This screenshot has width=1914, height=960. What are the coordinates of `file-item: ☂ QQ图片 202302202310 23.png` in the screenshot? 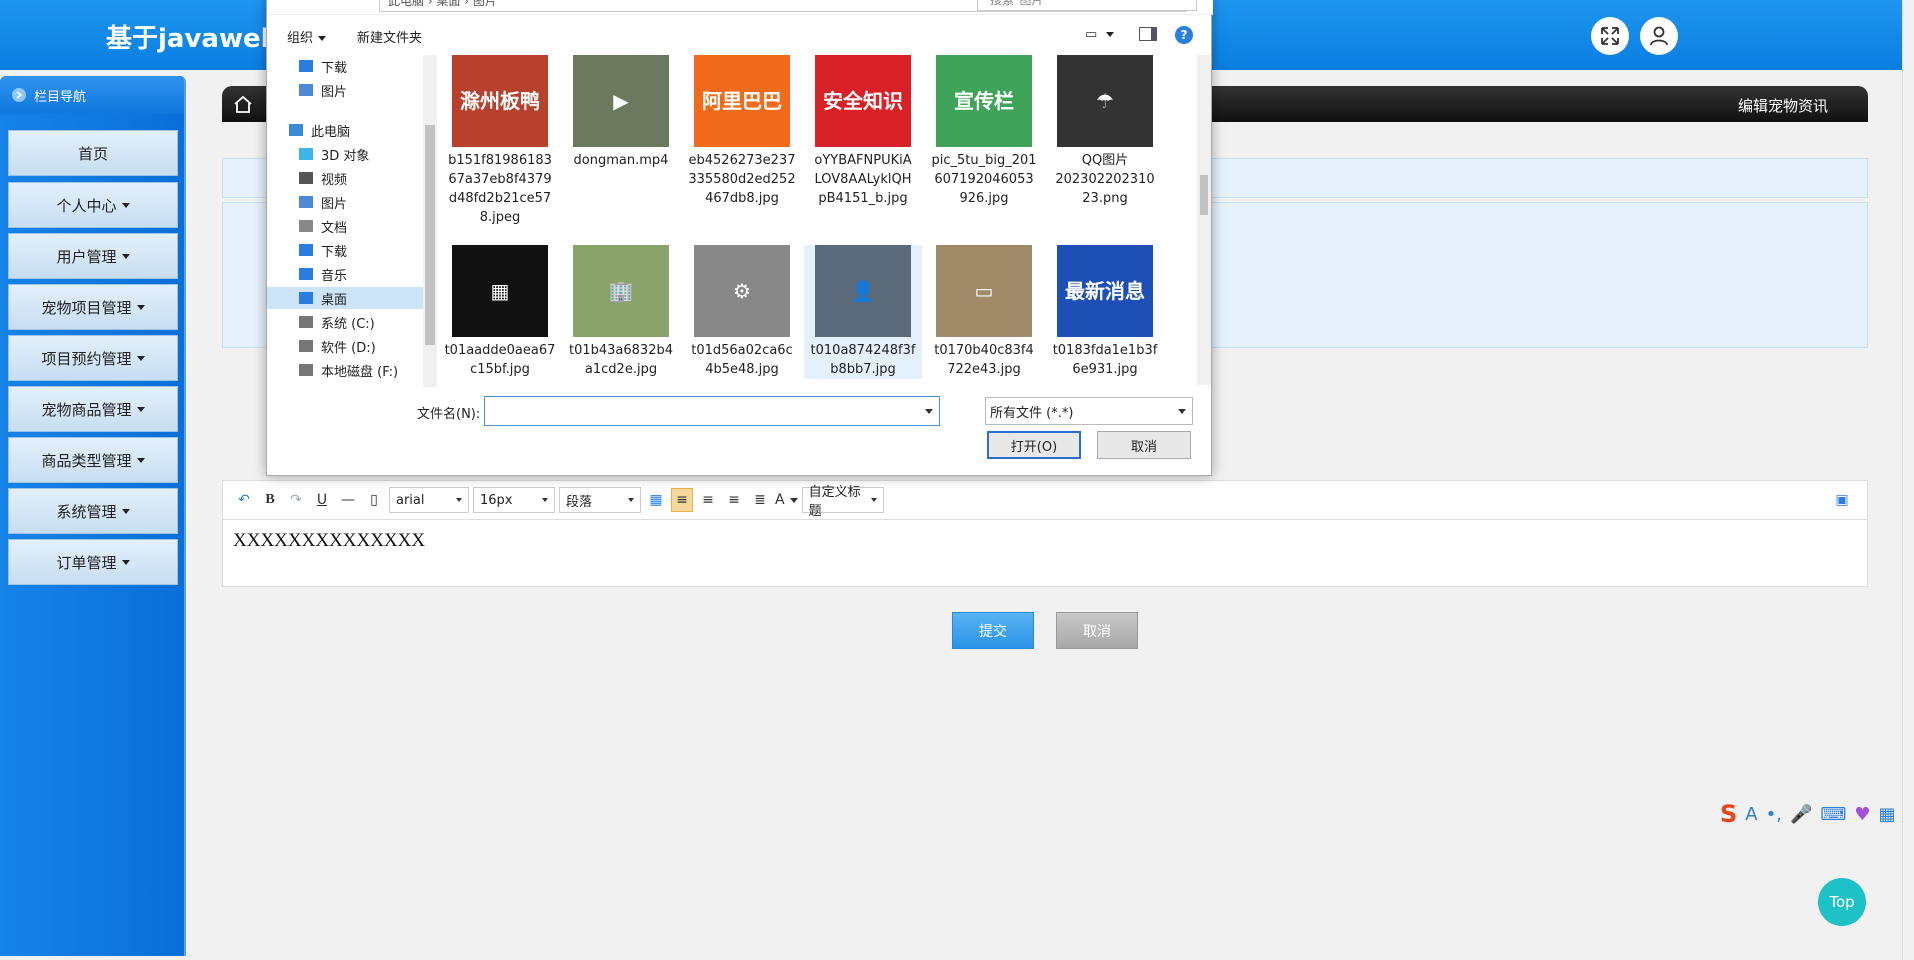 It's located at (1105, 131).